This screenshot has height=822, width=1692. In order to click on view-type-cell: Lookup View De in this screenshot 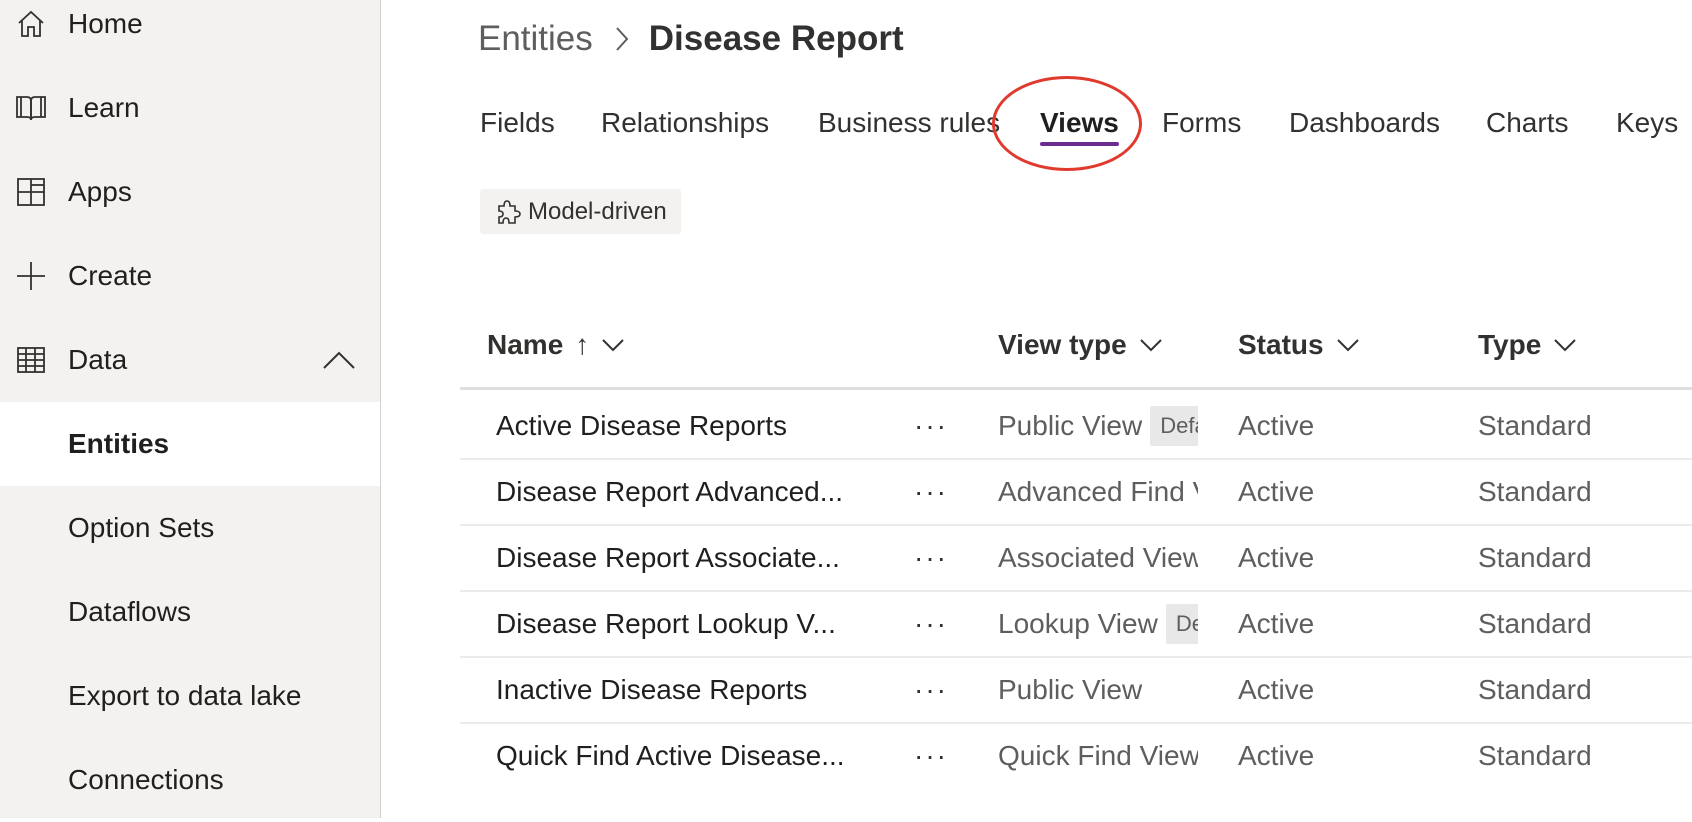, I will do `click(1098, 624)`.